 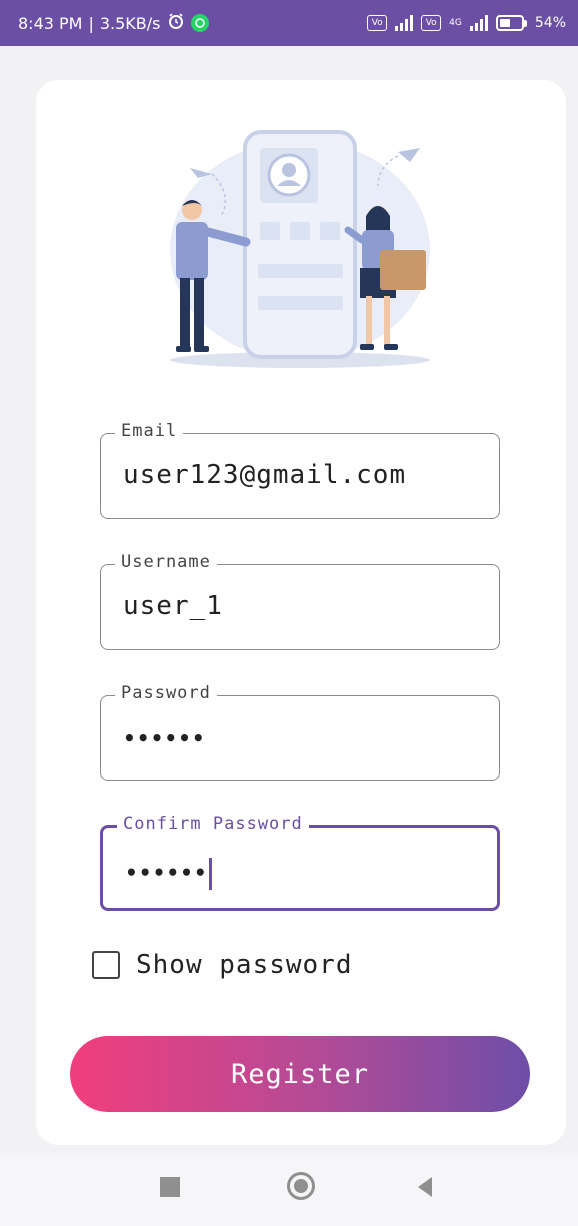 What do you see at coordinates (300, 601) in the screenshot?
I see `username-field: Username user_1` at bounding box center [300, 601].